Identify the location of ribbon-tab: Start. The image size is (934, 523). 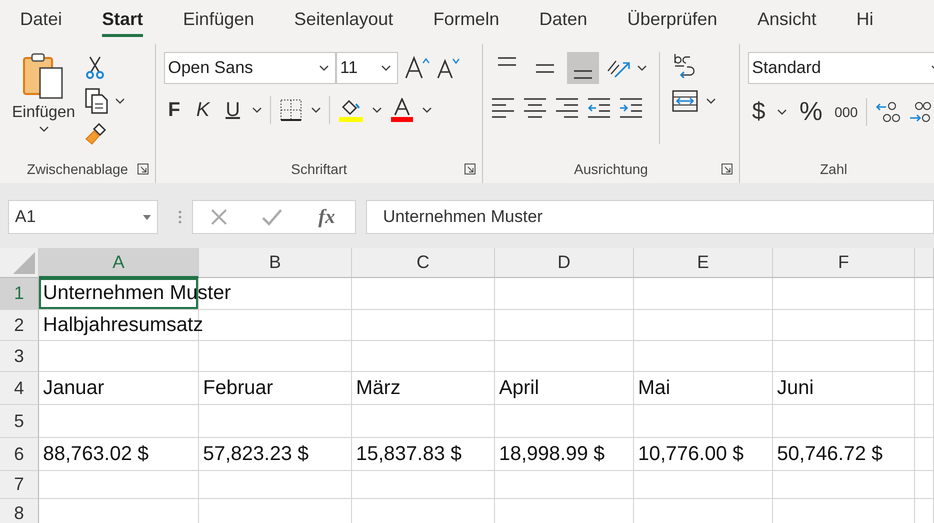
(123, 20).